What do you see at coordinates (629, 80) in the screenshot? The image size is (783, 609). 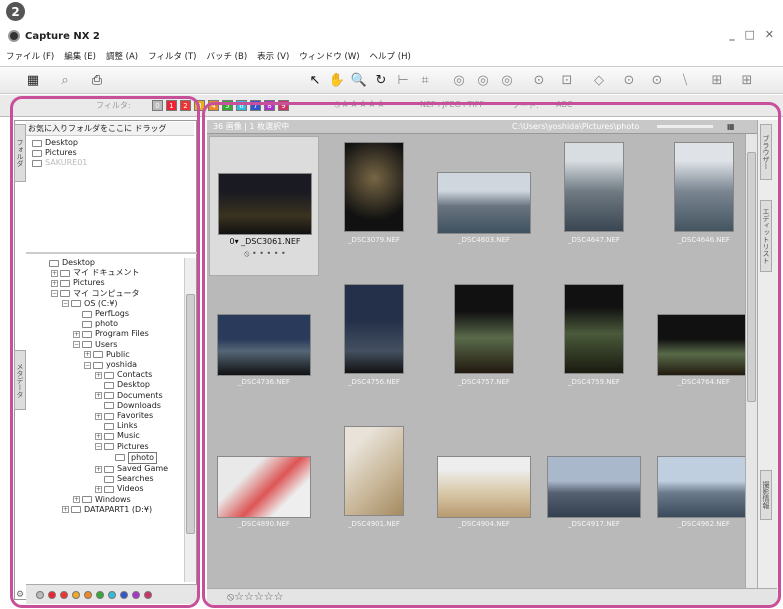 I see `control-point-icon: ⊙` at bounding box center [629, 80].